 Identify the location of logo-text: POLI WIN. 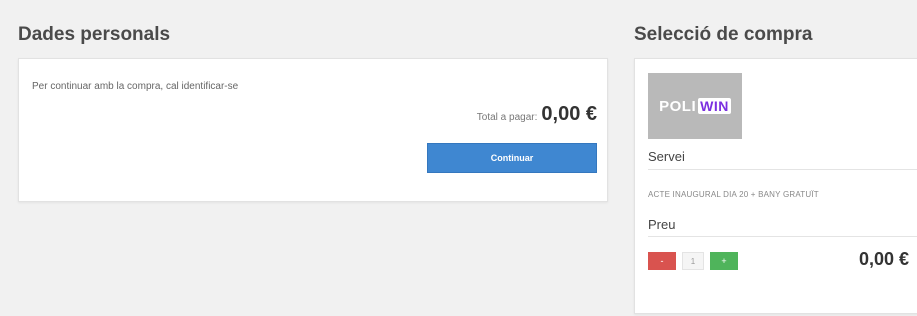
(695, 106).